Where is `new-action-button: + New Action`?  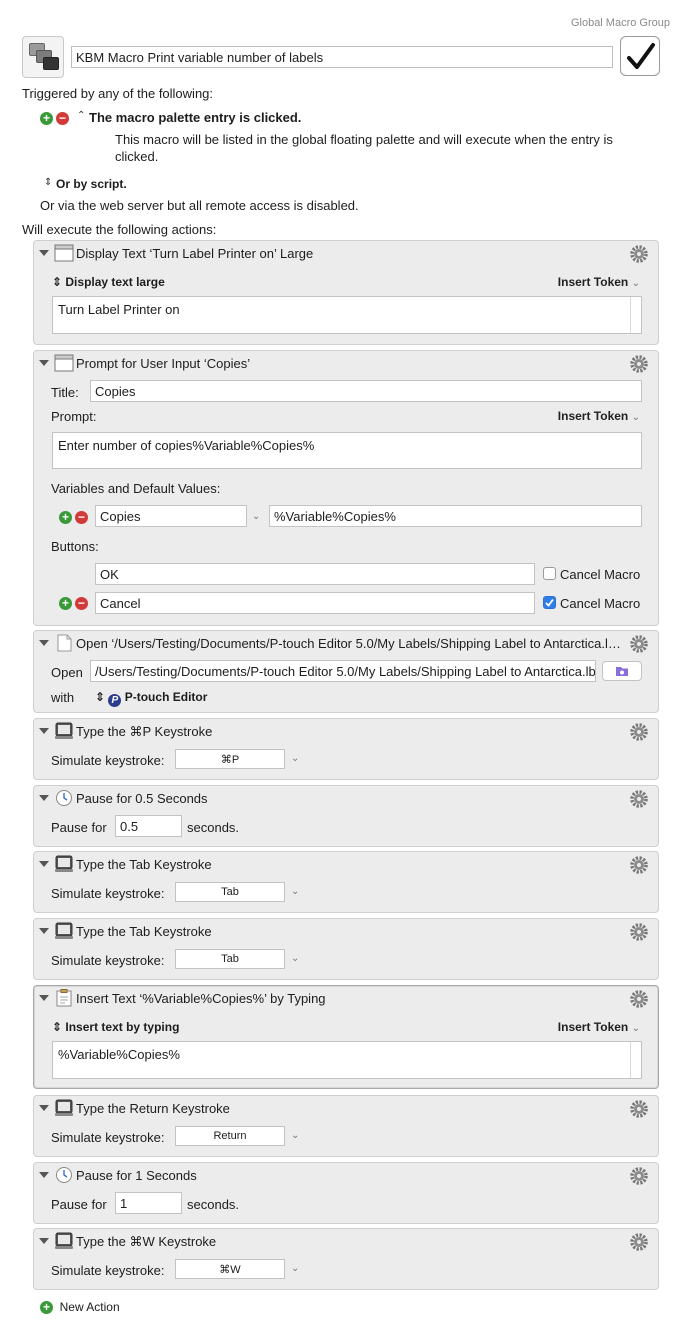 new-action-button: + New Action is located at coordinates (80, 1306).